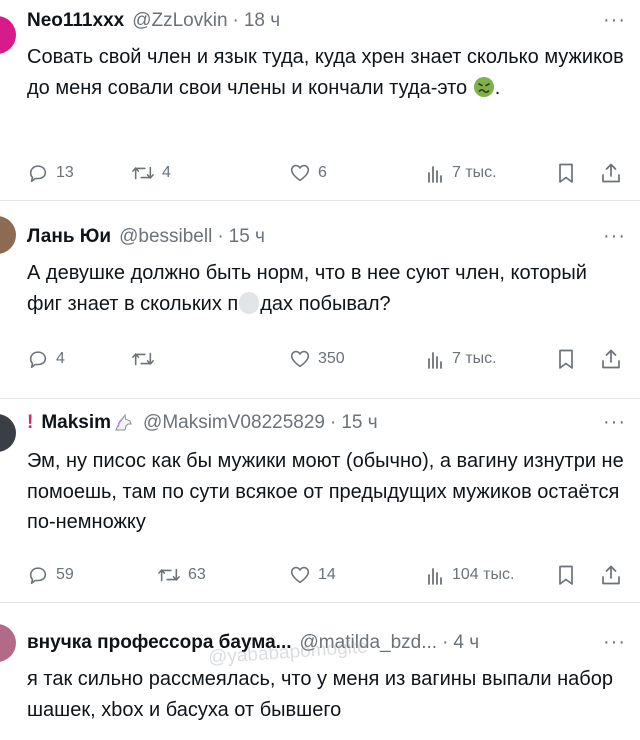 The image size is (640, 740). I want to click on action-bar: 4 350 7 тыс., so click(327, 359).